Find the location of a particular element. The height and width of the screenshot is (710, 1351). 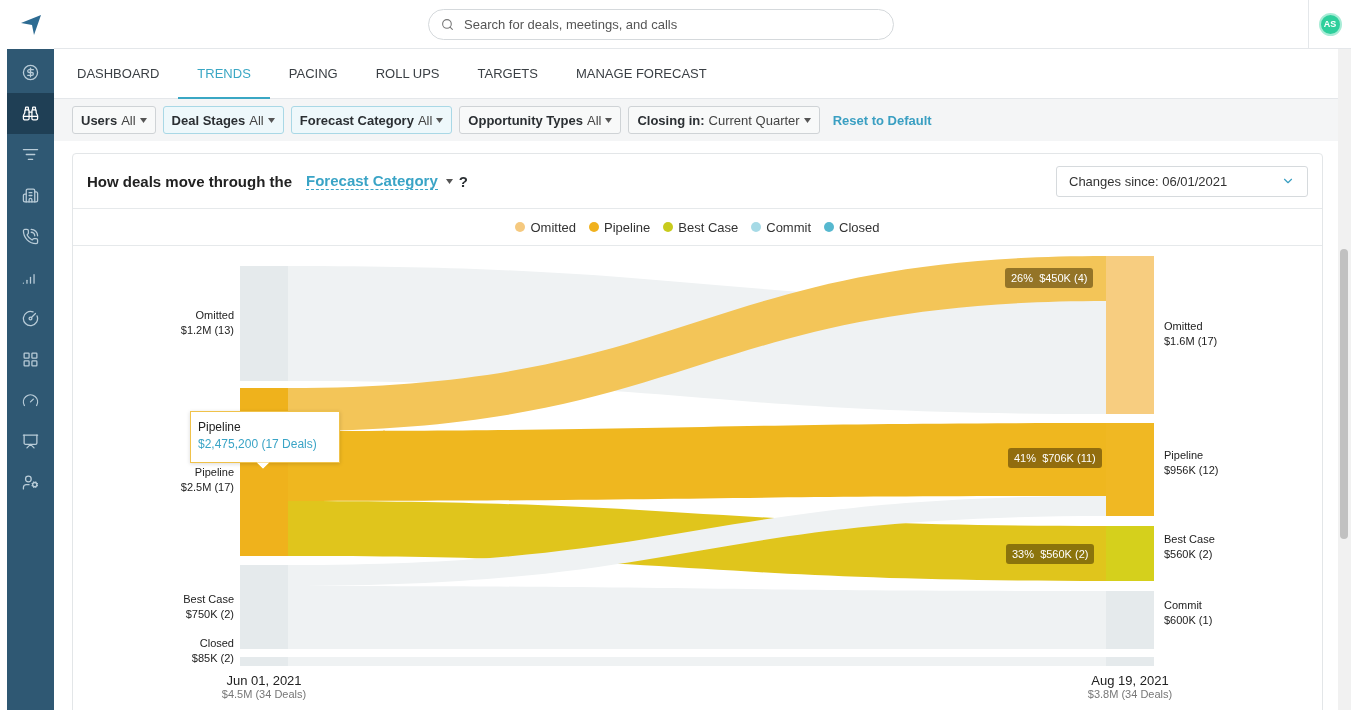

search-bar: Search for deals, meetings, and calls is located at coordinates (661, 24).